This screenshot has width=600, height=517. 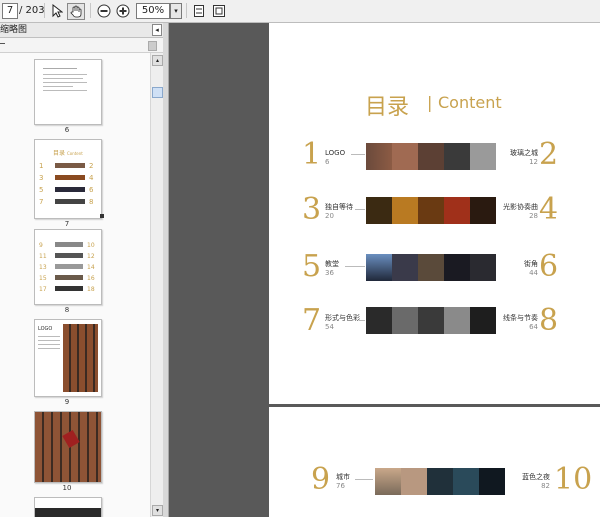 What do you see at coordinates (10, 11) in the screenshot?
I see `page-number-input: 7` at bounding box center [10, 11].